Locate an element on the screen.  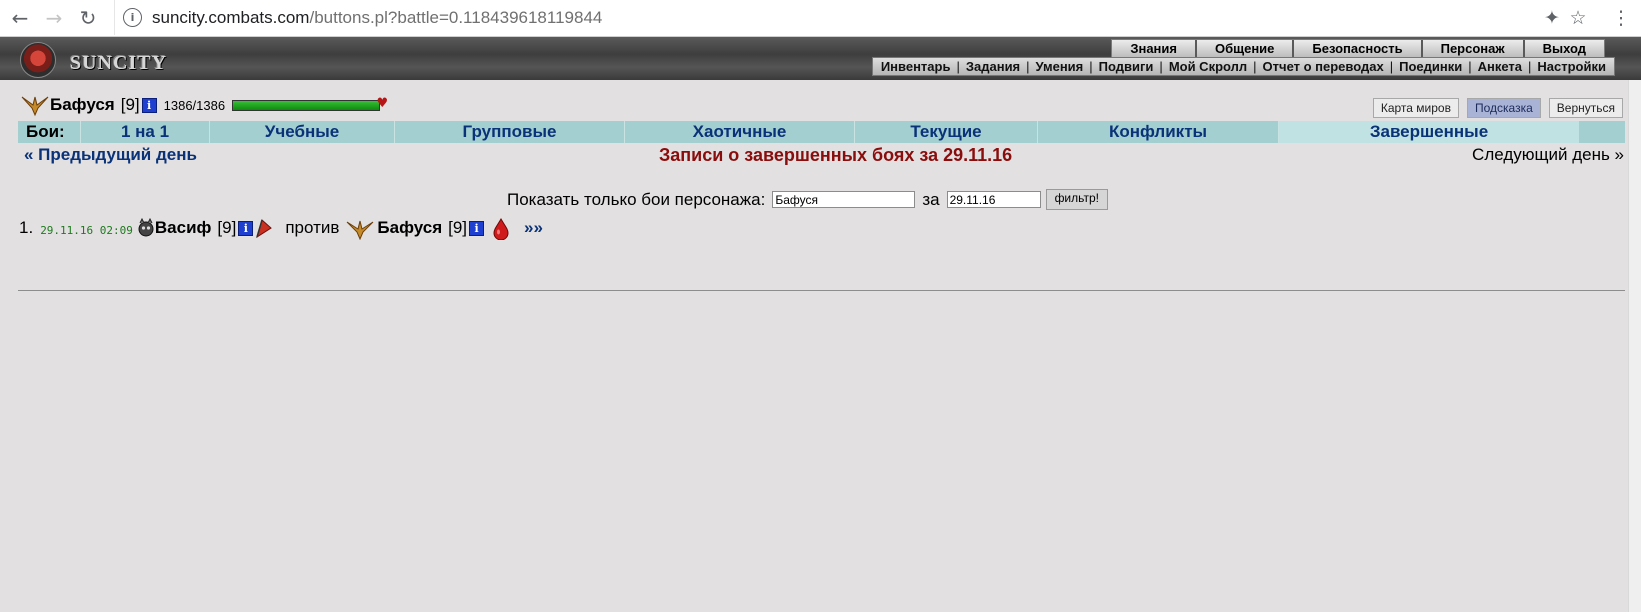
filter-button: фильтр! is located at coordinates (1076, 199).